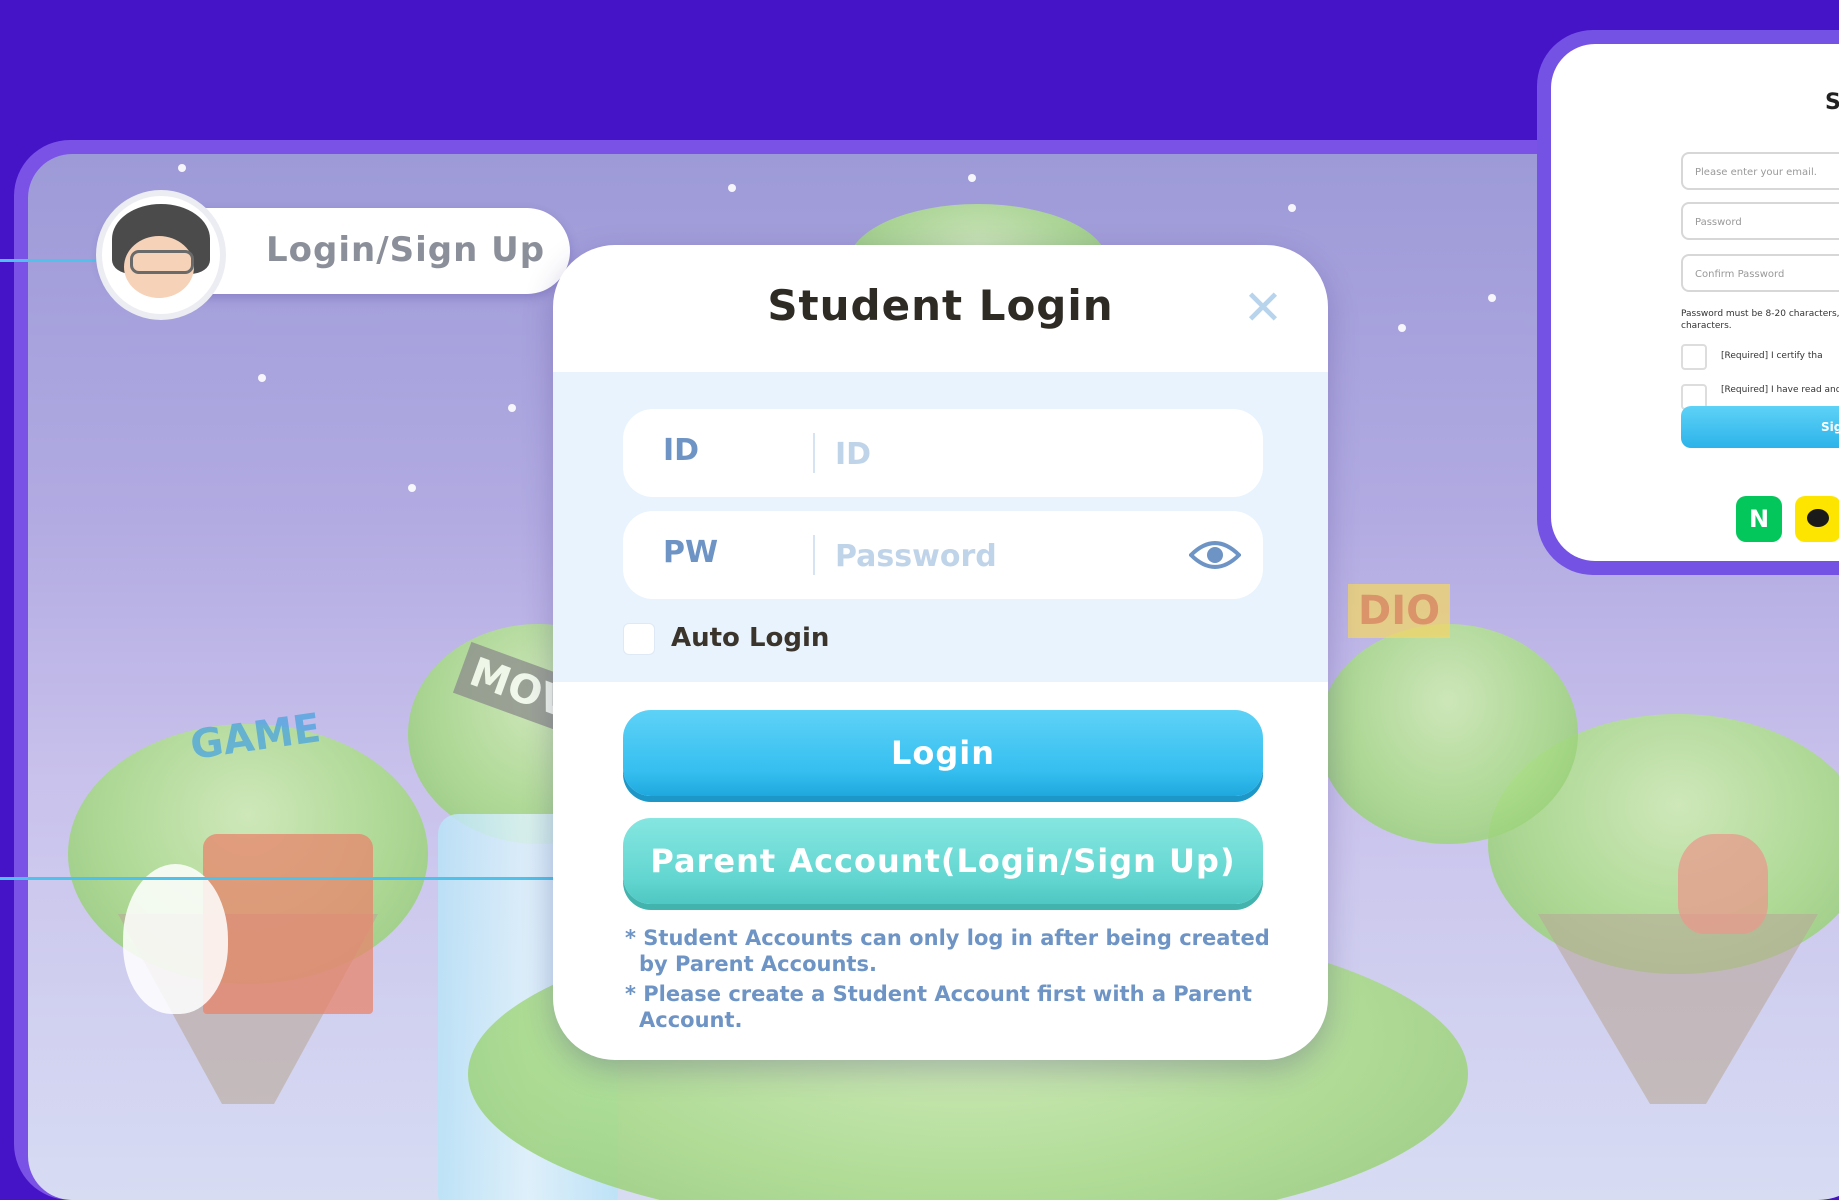  I want to click on close-icon: ✕, so click(1263, 308).